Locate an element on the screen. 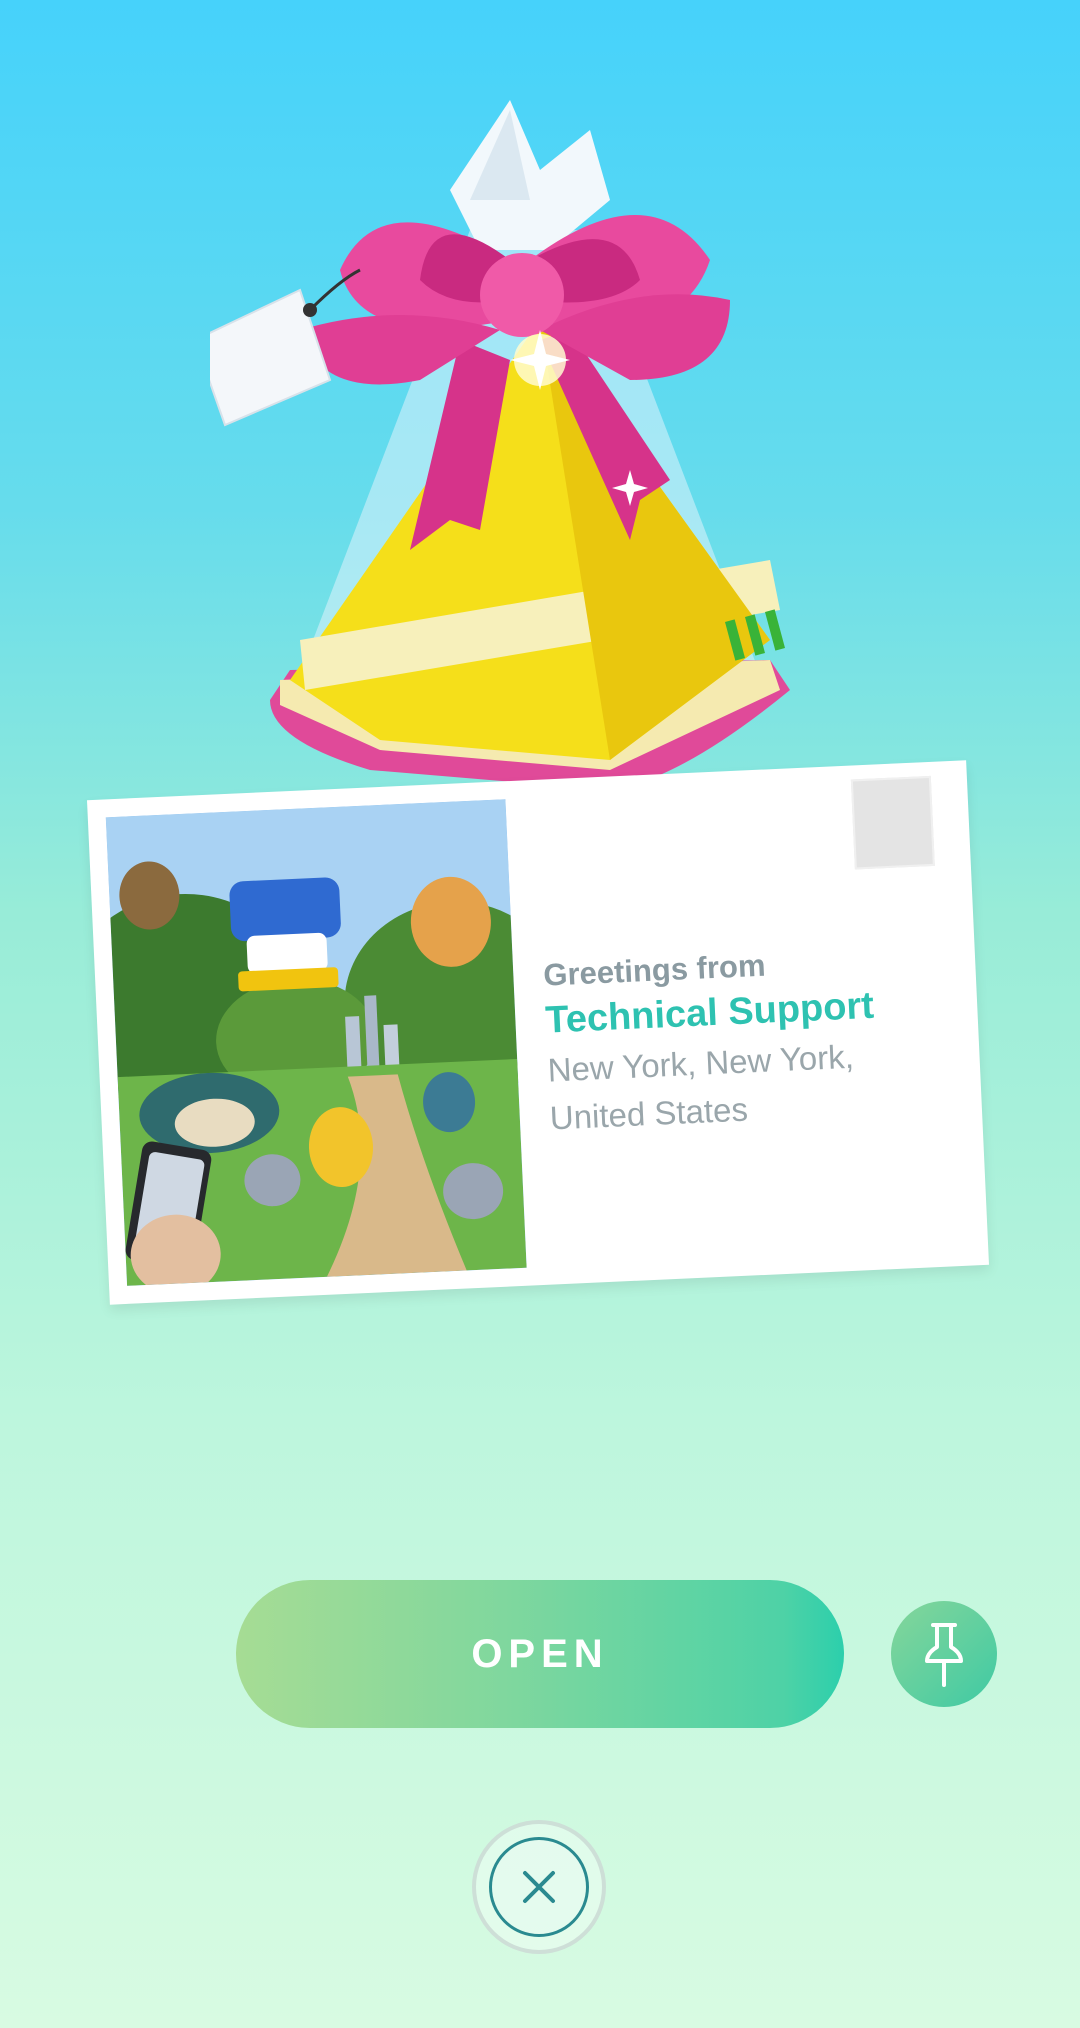 This screenshot has width=1080, height=2028. pin-icon is located at coordinates (944, 1655).